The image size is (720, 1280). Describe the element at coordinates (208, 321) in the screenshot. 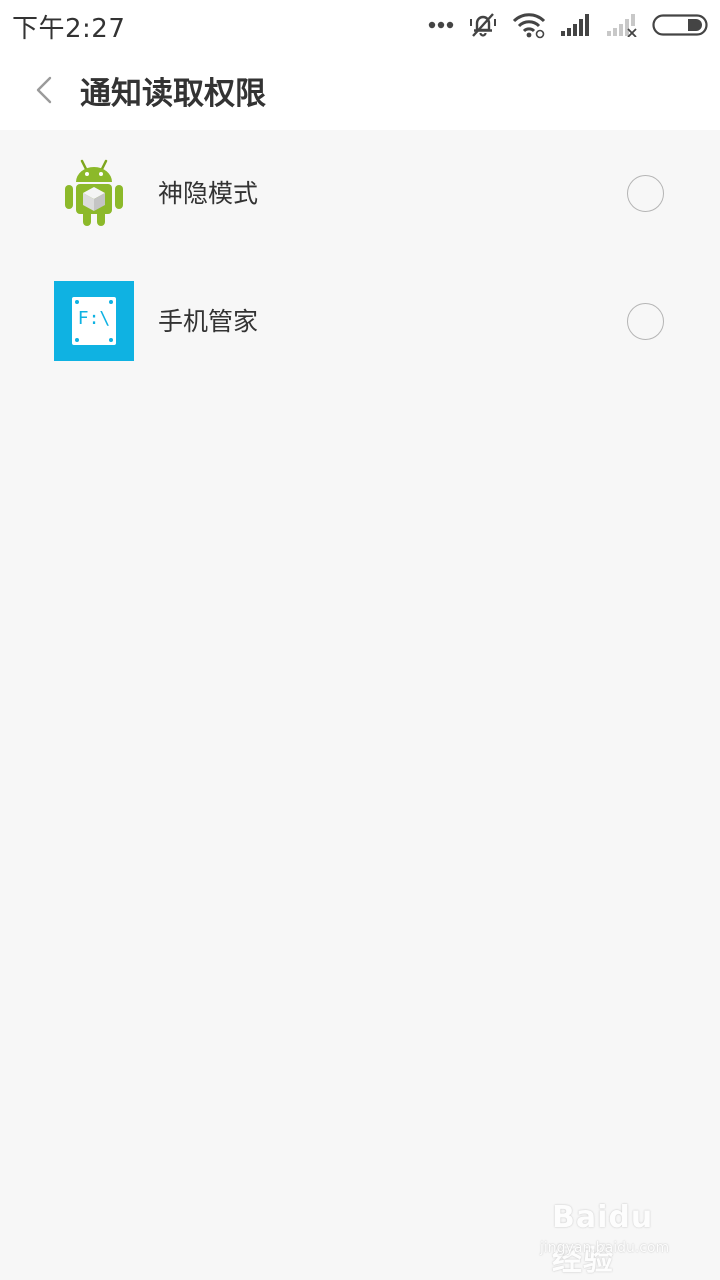

I see `app-name: 手机管家` at that location.